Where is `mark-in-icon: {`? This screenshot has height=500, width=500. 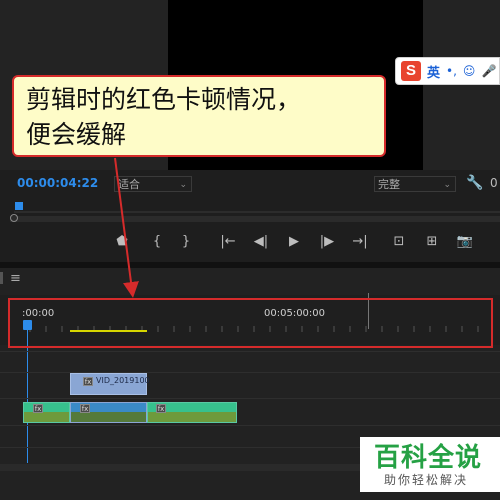 mark-in-icon: { is located at coordinates (157, 242).